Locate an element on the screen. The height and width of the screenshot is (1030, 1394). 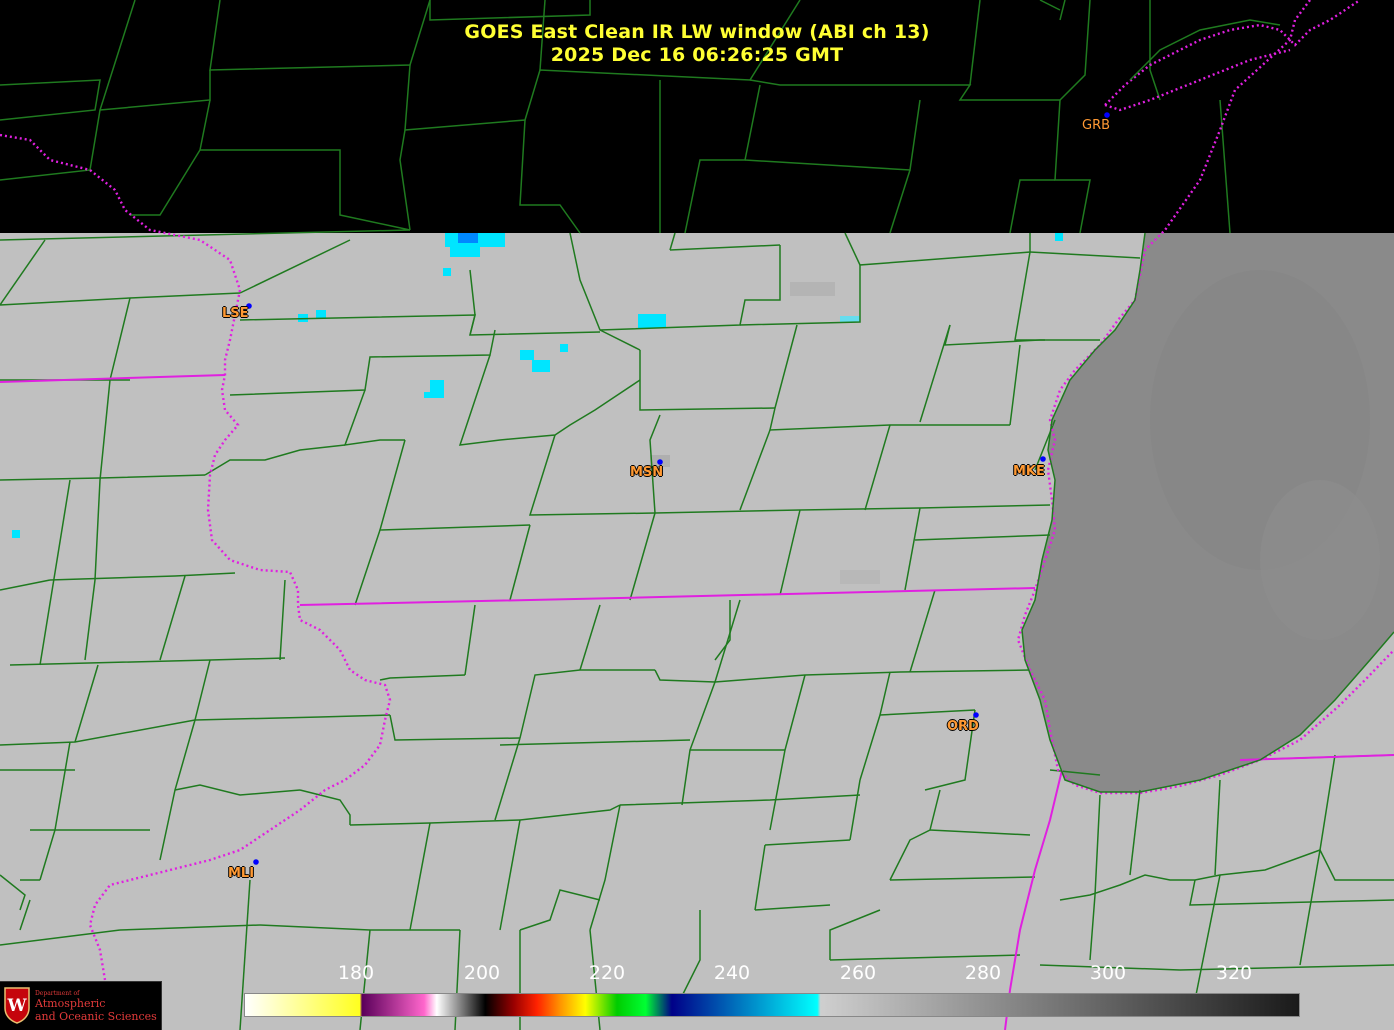
image-timestamp: 2025 Dec 16 06:26:25 GMT is located at coordinates (697, 55).